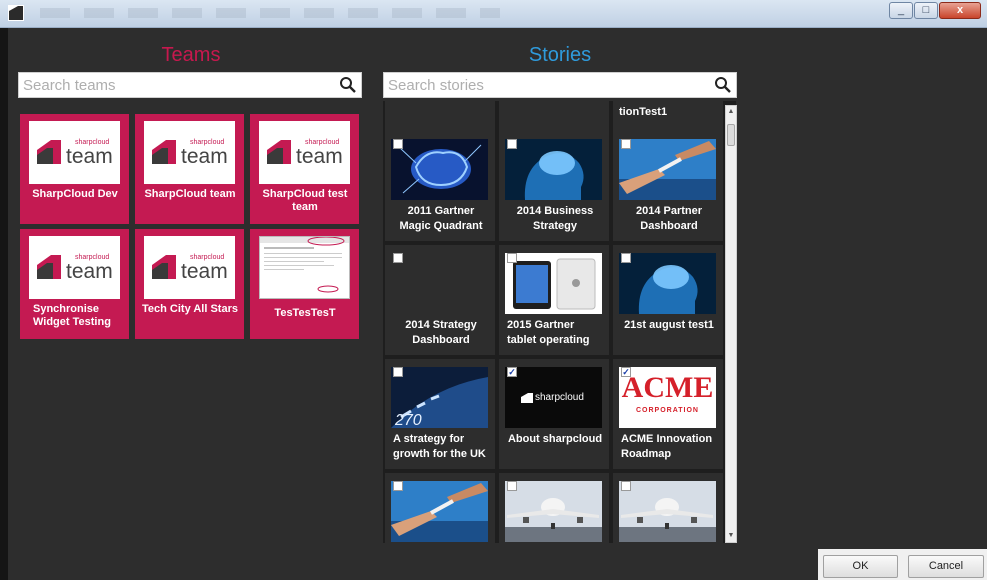 The height and width of the screenshot is (580, 987). What do you see at coordinates (860, 566) in the screenshot?
I see `ok-button: OK` at bounding box center [860, 566].